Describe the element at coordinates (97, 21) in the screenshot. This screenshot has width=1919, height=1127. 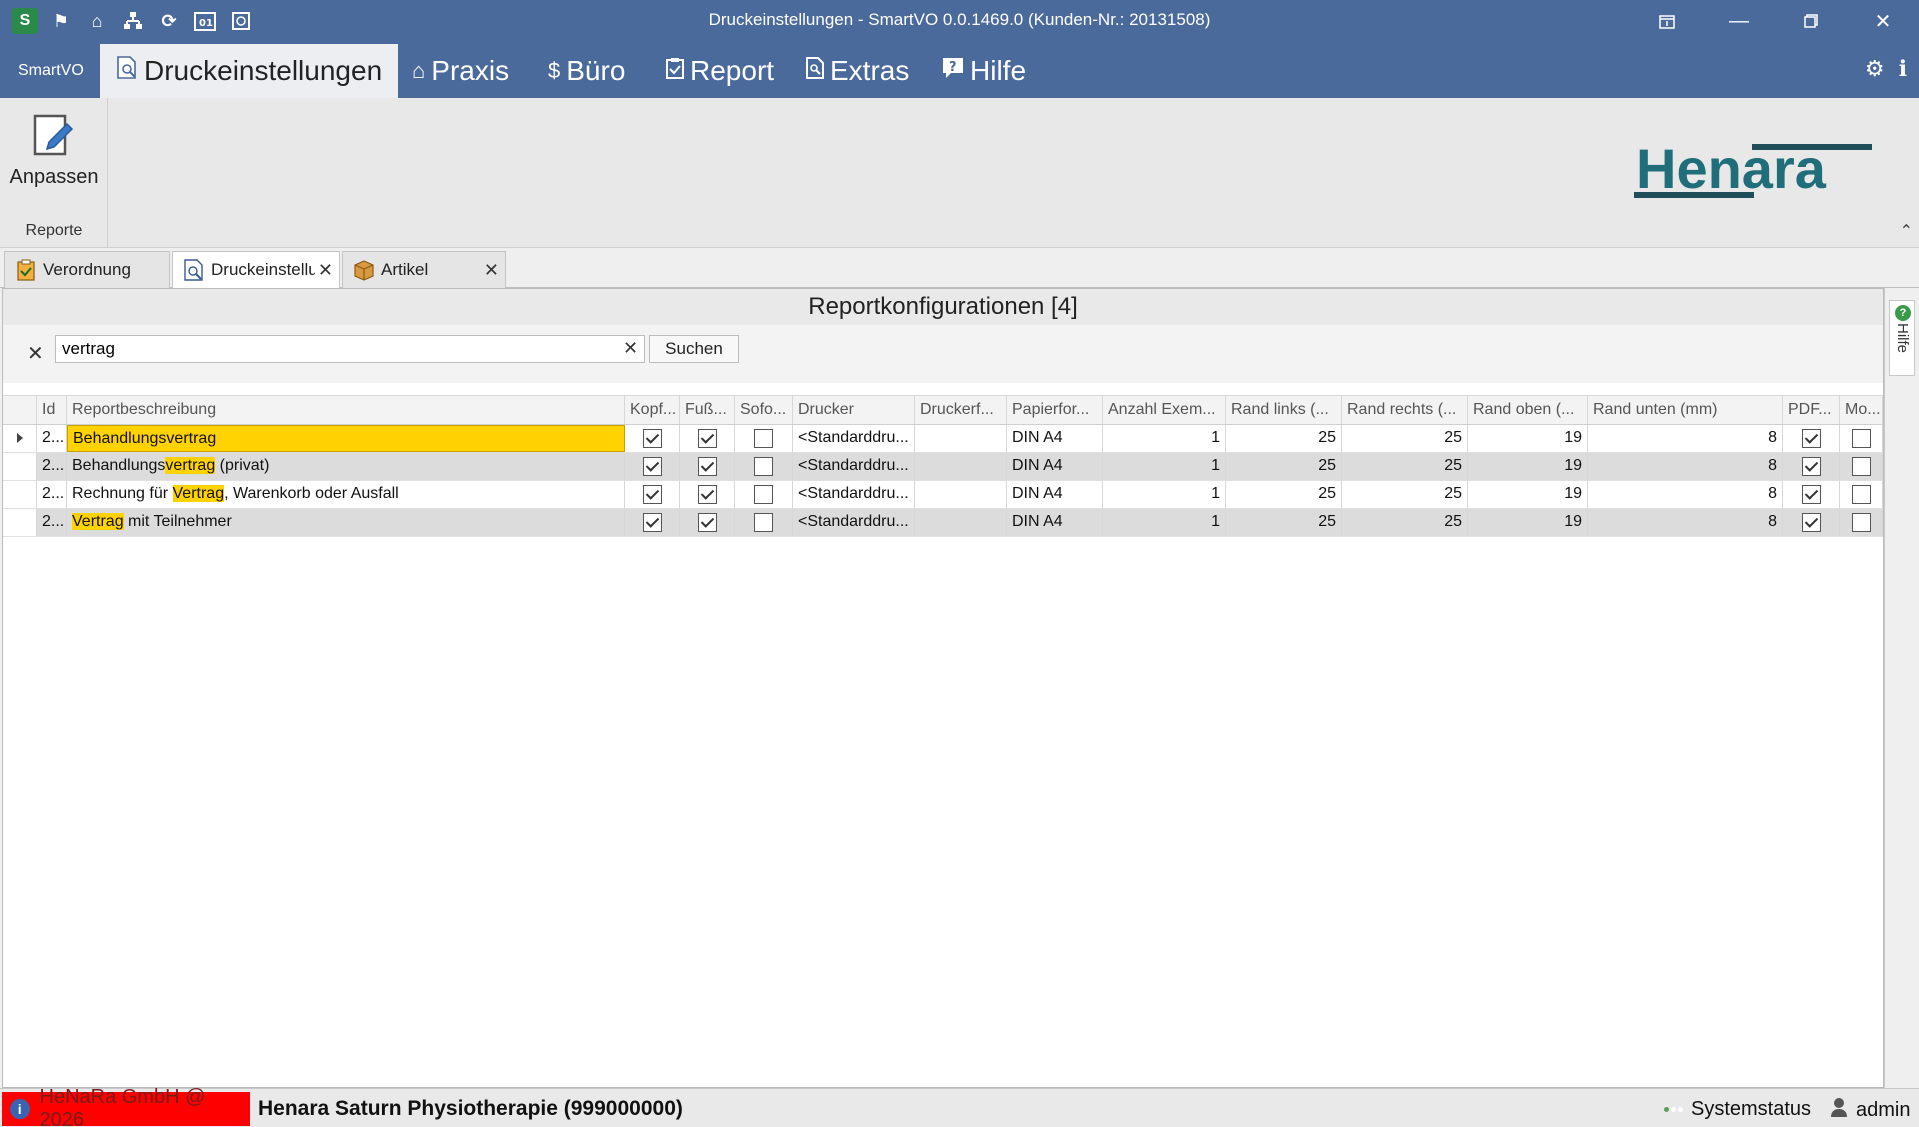
I see `home-icon: ⌂` at that location.